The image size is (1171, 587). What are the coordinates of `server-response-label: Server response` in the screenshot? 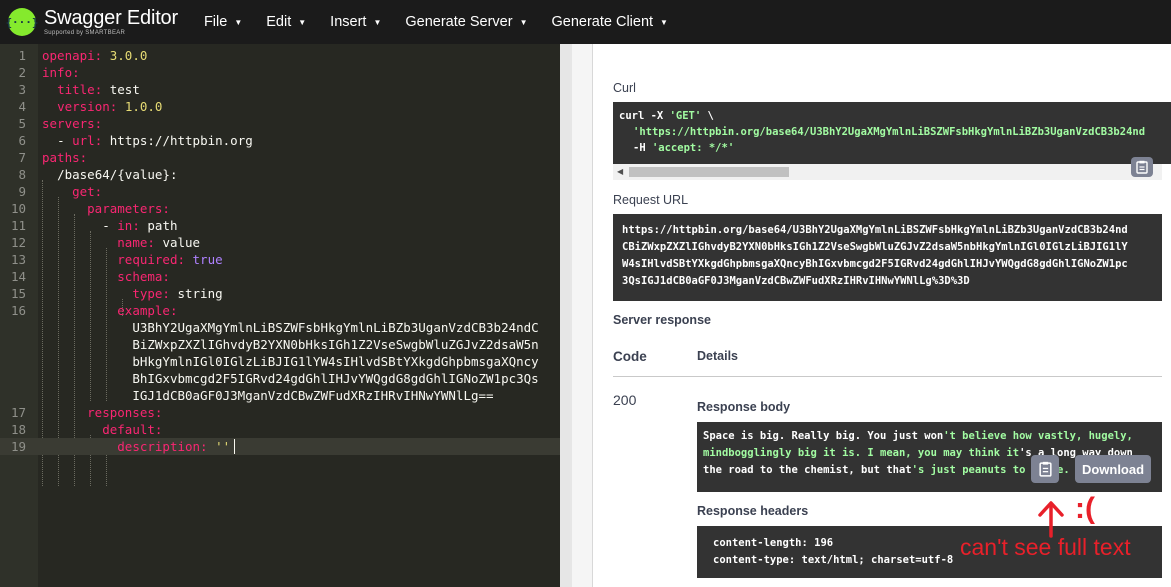 It's located at (662, 320).